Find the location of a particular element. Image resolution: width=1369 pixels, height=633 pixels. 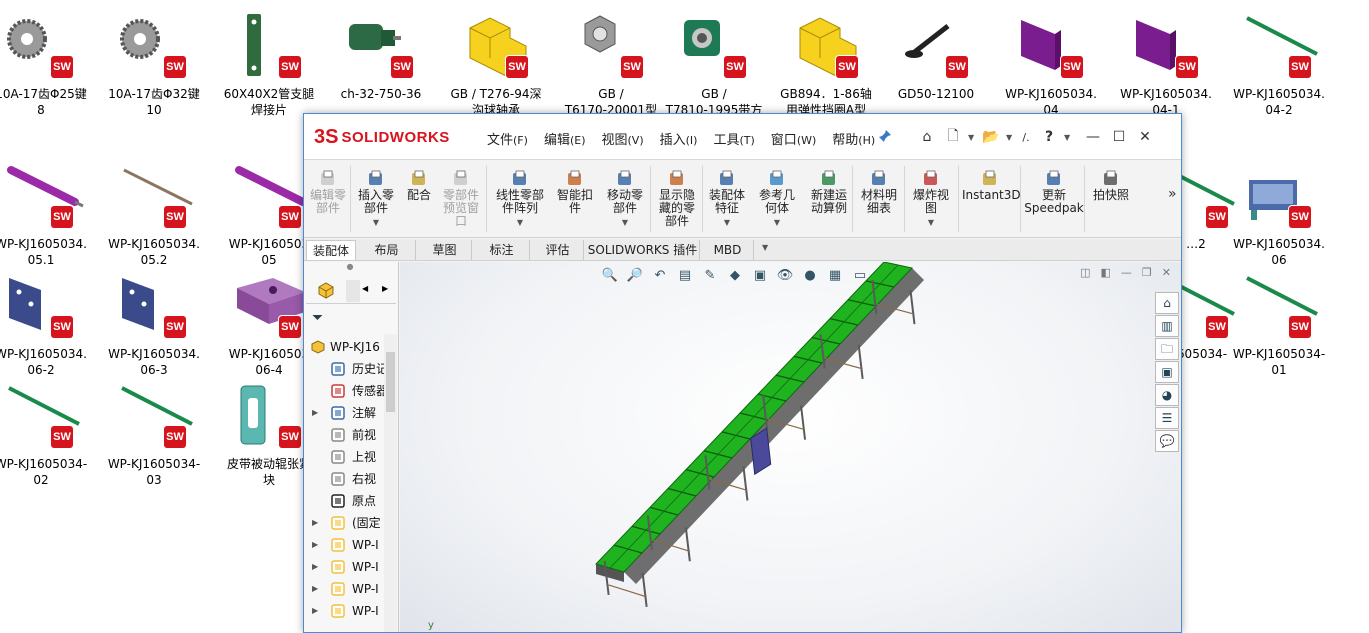

tab-2: 草图 is located at coordinates (445, 250).